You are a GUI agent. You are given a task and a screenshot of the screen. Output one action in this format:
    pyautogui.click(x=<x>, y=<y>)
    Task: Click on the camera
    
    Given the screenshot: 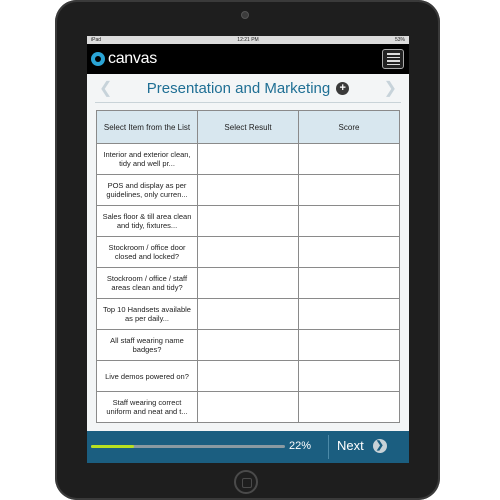 What is the action you would take?
    pyautogui.click(x=245, y=15)
    